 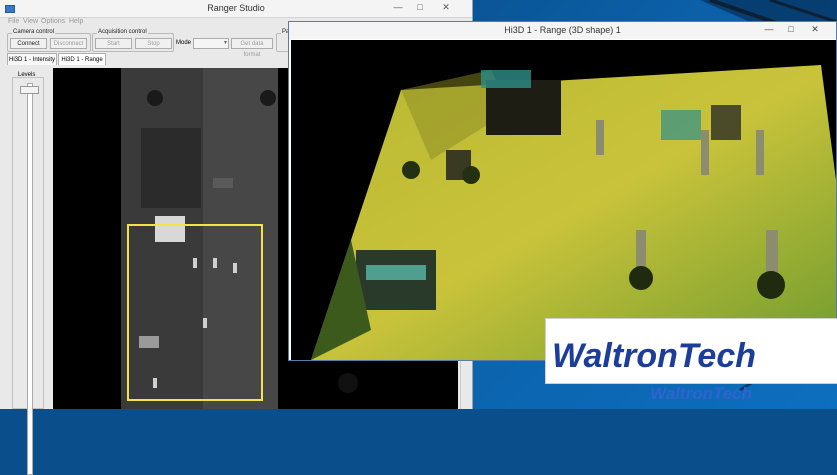 I want to click on range-maximize-button: □, so click(x=791, y=29).